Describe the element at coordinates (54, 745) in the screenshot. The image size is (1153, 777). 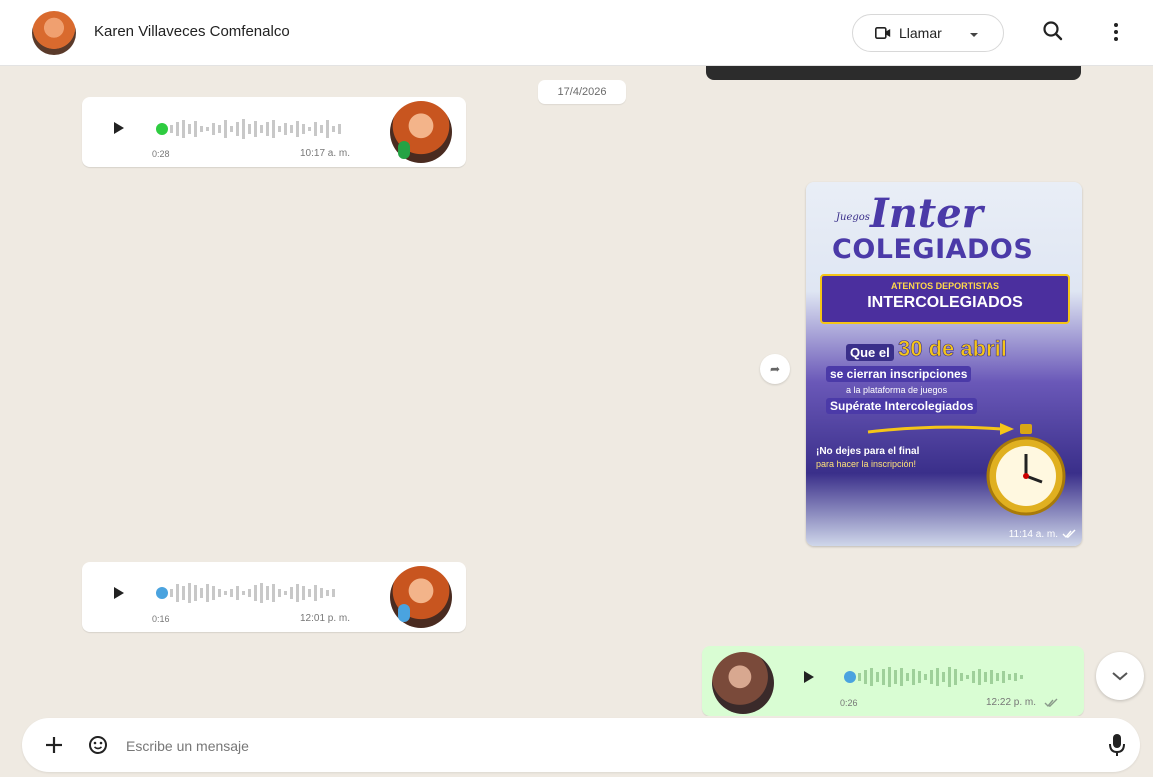
I see `plus-icon` at that location.